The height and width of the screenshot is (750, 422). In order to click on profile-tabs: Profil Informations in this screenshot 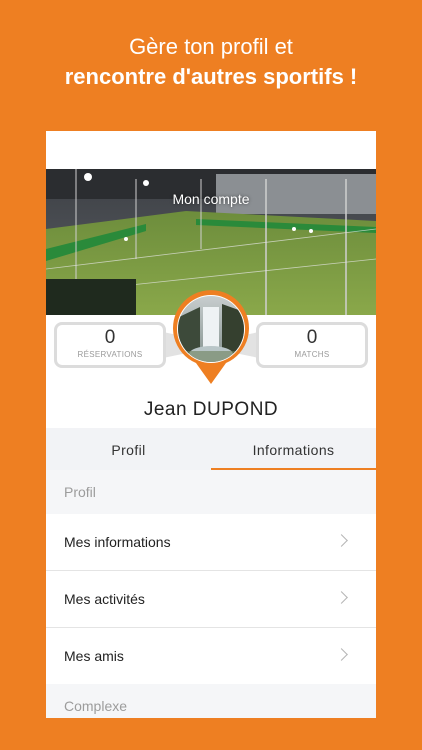, I will do `click(211, 449)`.